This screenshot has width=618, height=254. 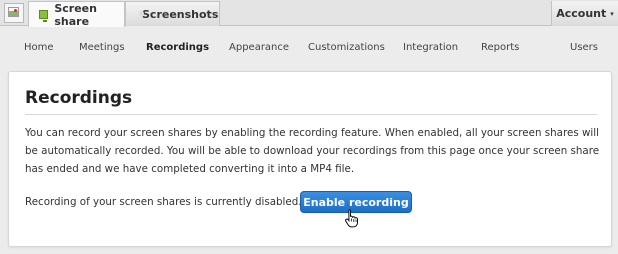 What do you see at coordinates (309, 14) in the screenshot?
I see `top-tab-bar: Screen share Screenshots Account ▾` at bounding box center [309, 14].